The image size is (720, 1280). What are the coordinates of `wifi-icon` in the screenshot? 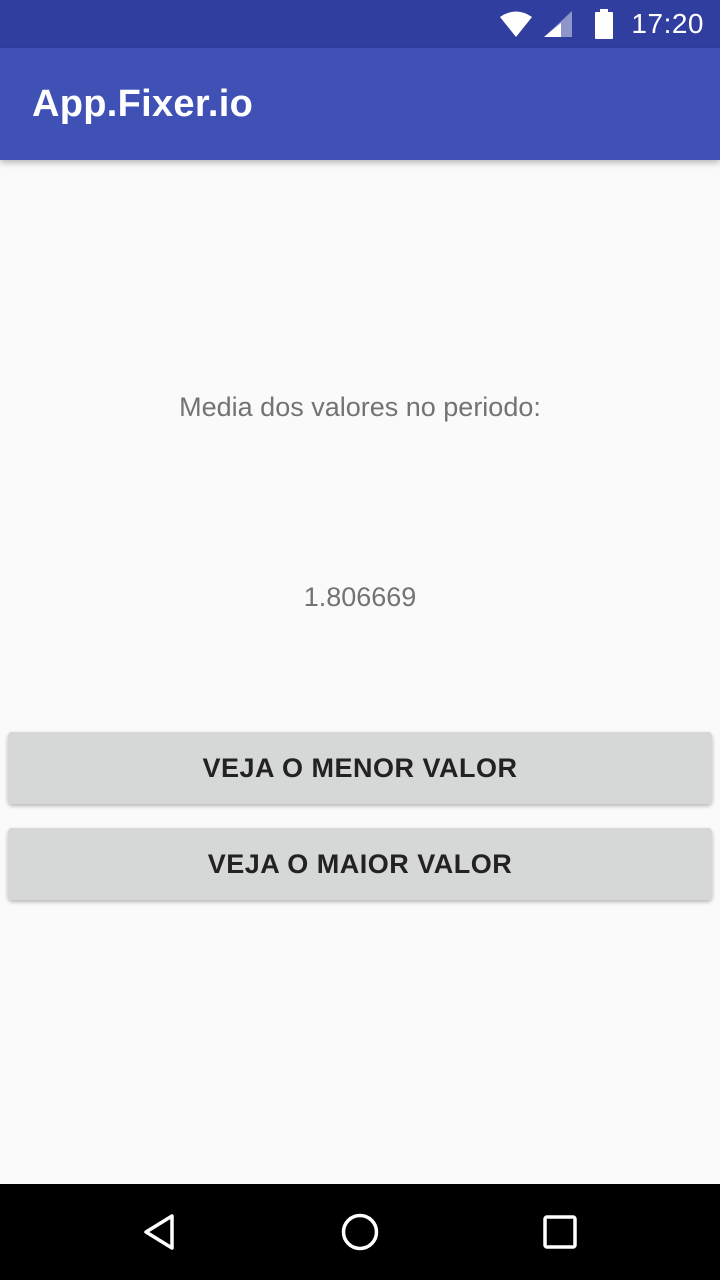 It's located at (516, 24).